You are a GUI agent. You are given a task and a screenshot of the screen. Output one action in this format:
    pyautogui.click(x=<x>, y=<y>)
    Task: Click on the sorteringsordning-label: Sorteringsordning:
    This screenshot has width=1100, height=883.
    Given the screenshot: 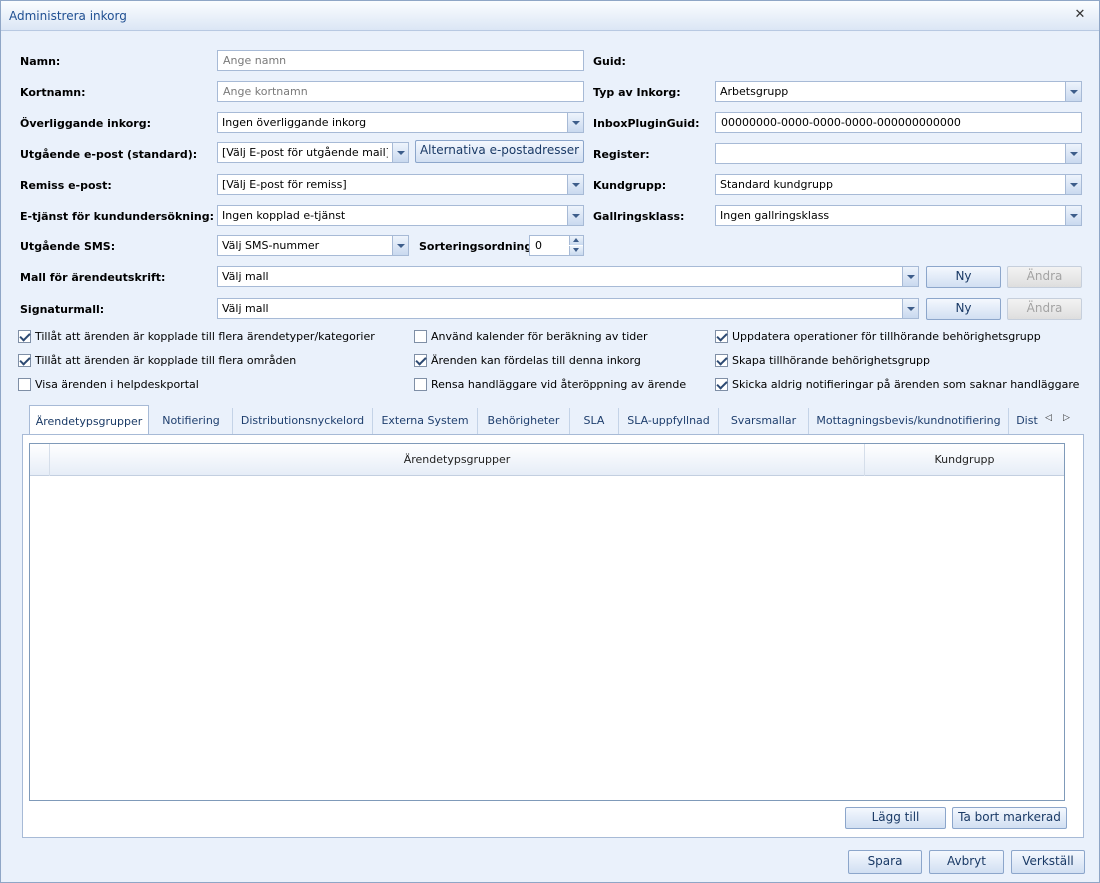 What is the action you would take?
    pyautogui.click(x=478, y=246)
    